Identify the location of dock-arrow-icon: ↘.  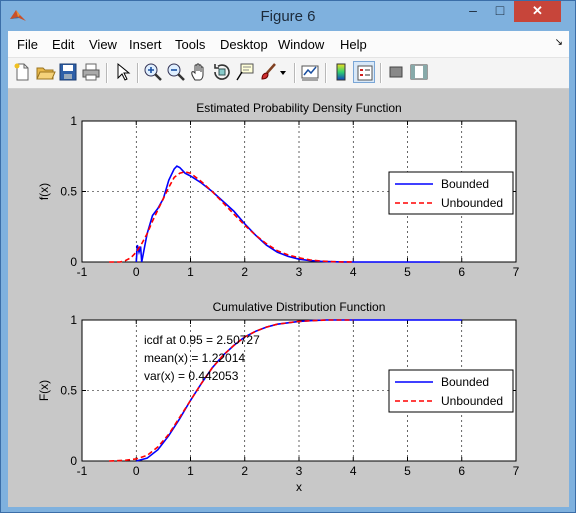
(559, 42).